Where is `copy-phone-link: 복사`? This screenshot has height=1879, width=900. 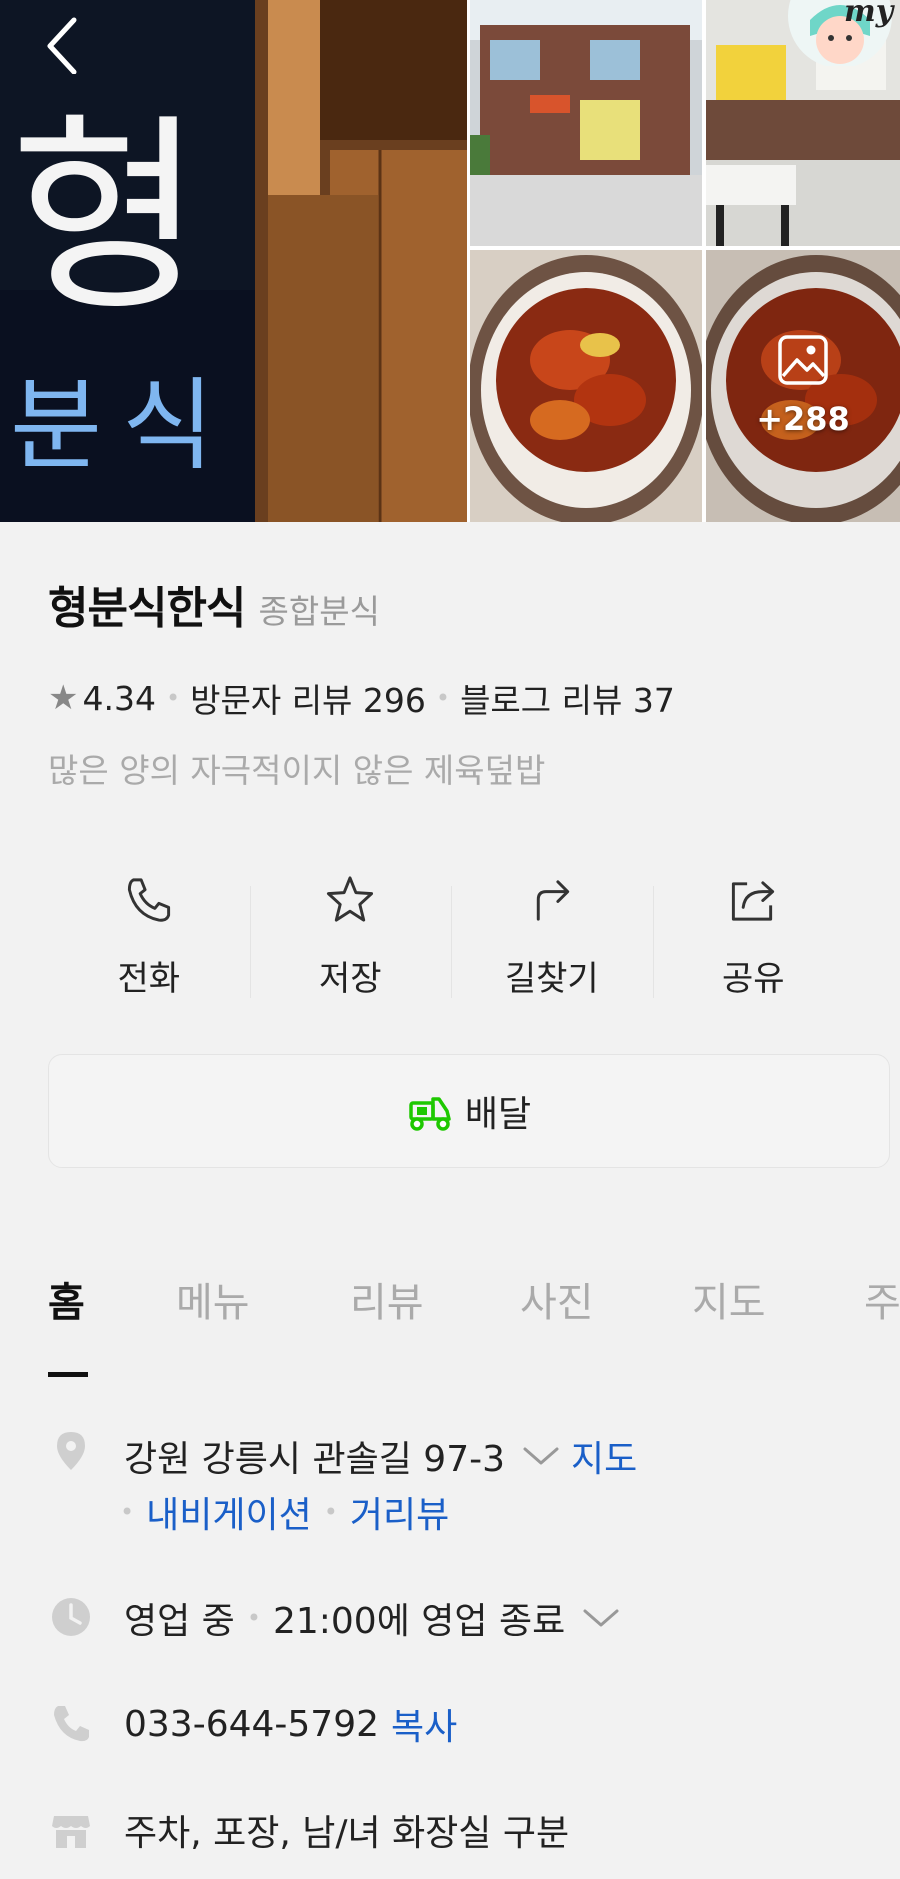 copy-phone-link: 복사 is located at coordinates (424, 1724).